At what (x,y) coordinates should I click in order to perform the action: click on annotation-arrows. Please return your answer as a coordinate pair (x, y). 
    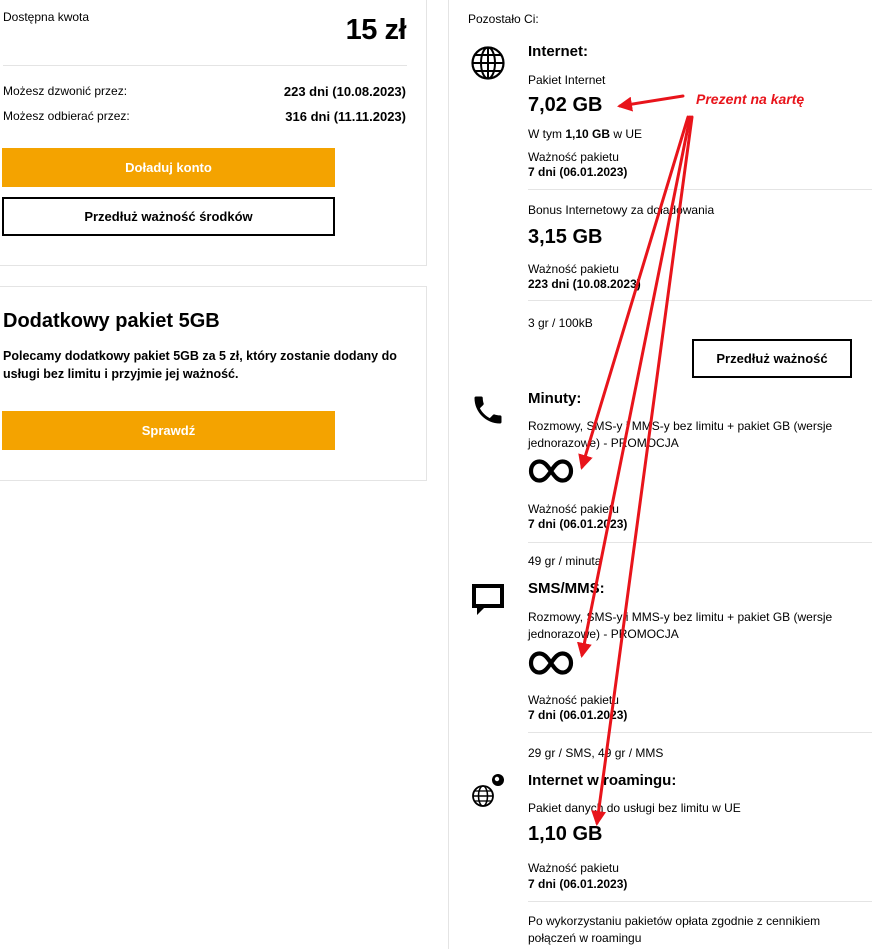
    Looking at the image, I should click on (635, 460).